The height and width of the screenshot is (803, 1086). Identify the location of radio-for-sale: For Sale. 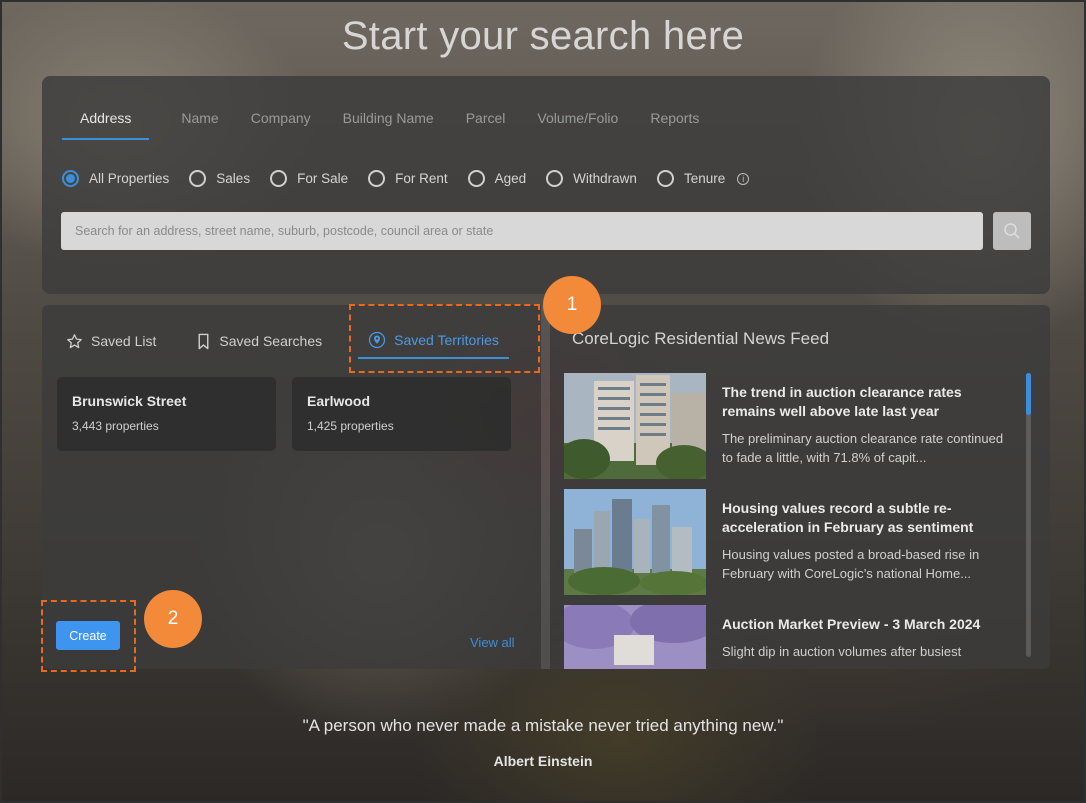
(309, 178).